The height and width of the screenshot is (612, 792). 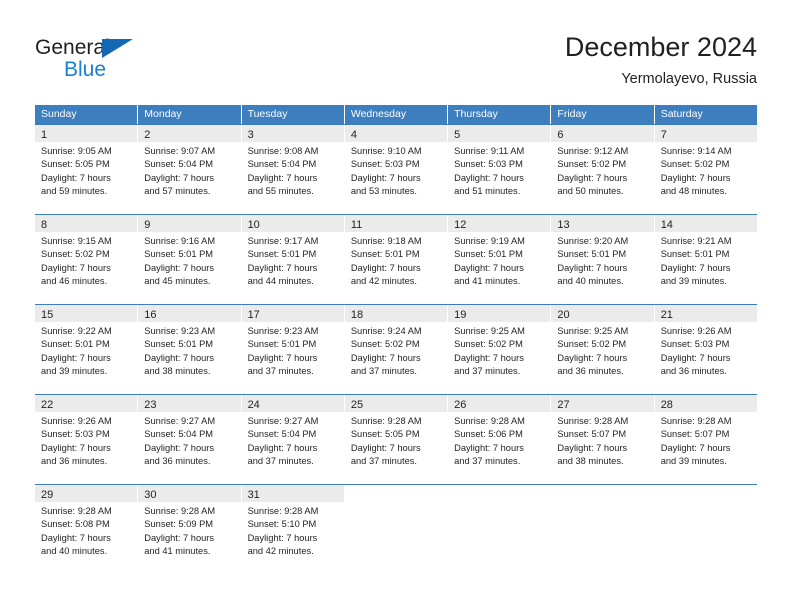 I want to click on sunset-text: Sunset: 5:05 PM, so click(x=75, y=164).